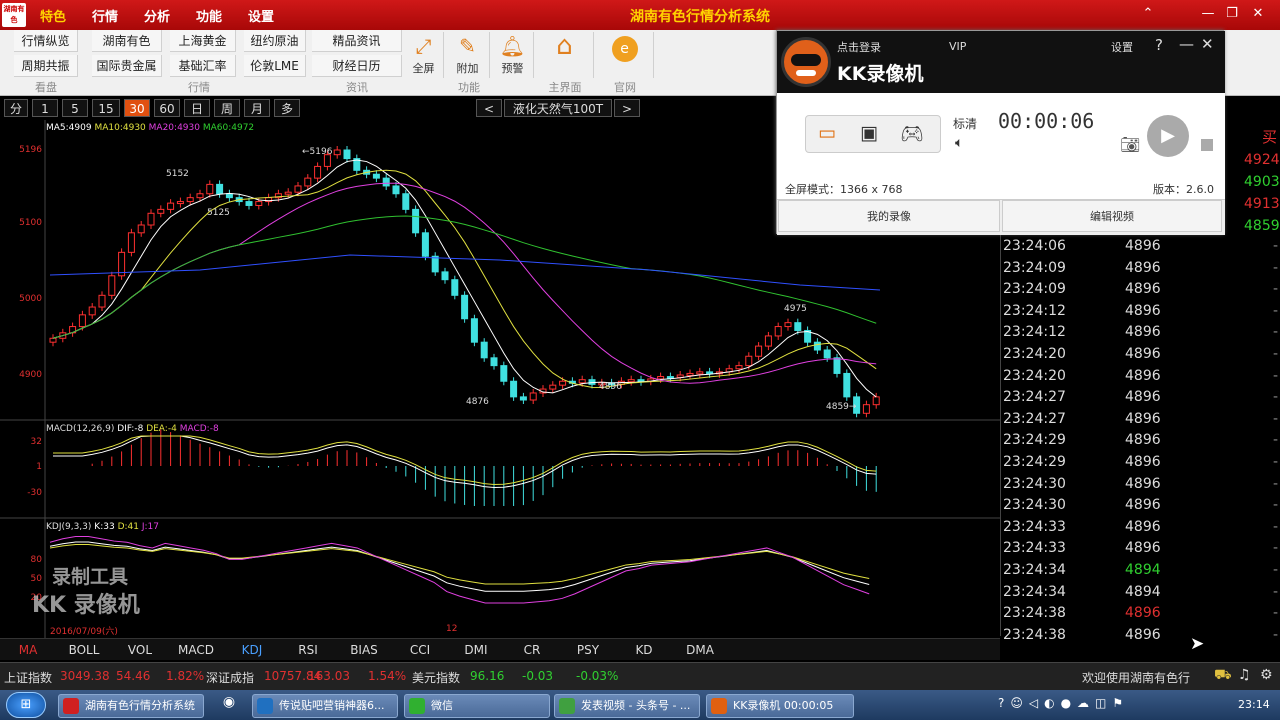 Image resolution: width=1280 pixels, height=720 pixels. Describe the element at coordinates (127, 66) in the screenshot. I see `btn-guoji-guijinshu: 国际贵金属` at that location.